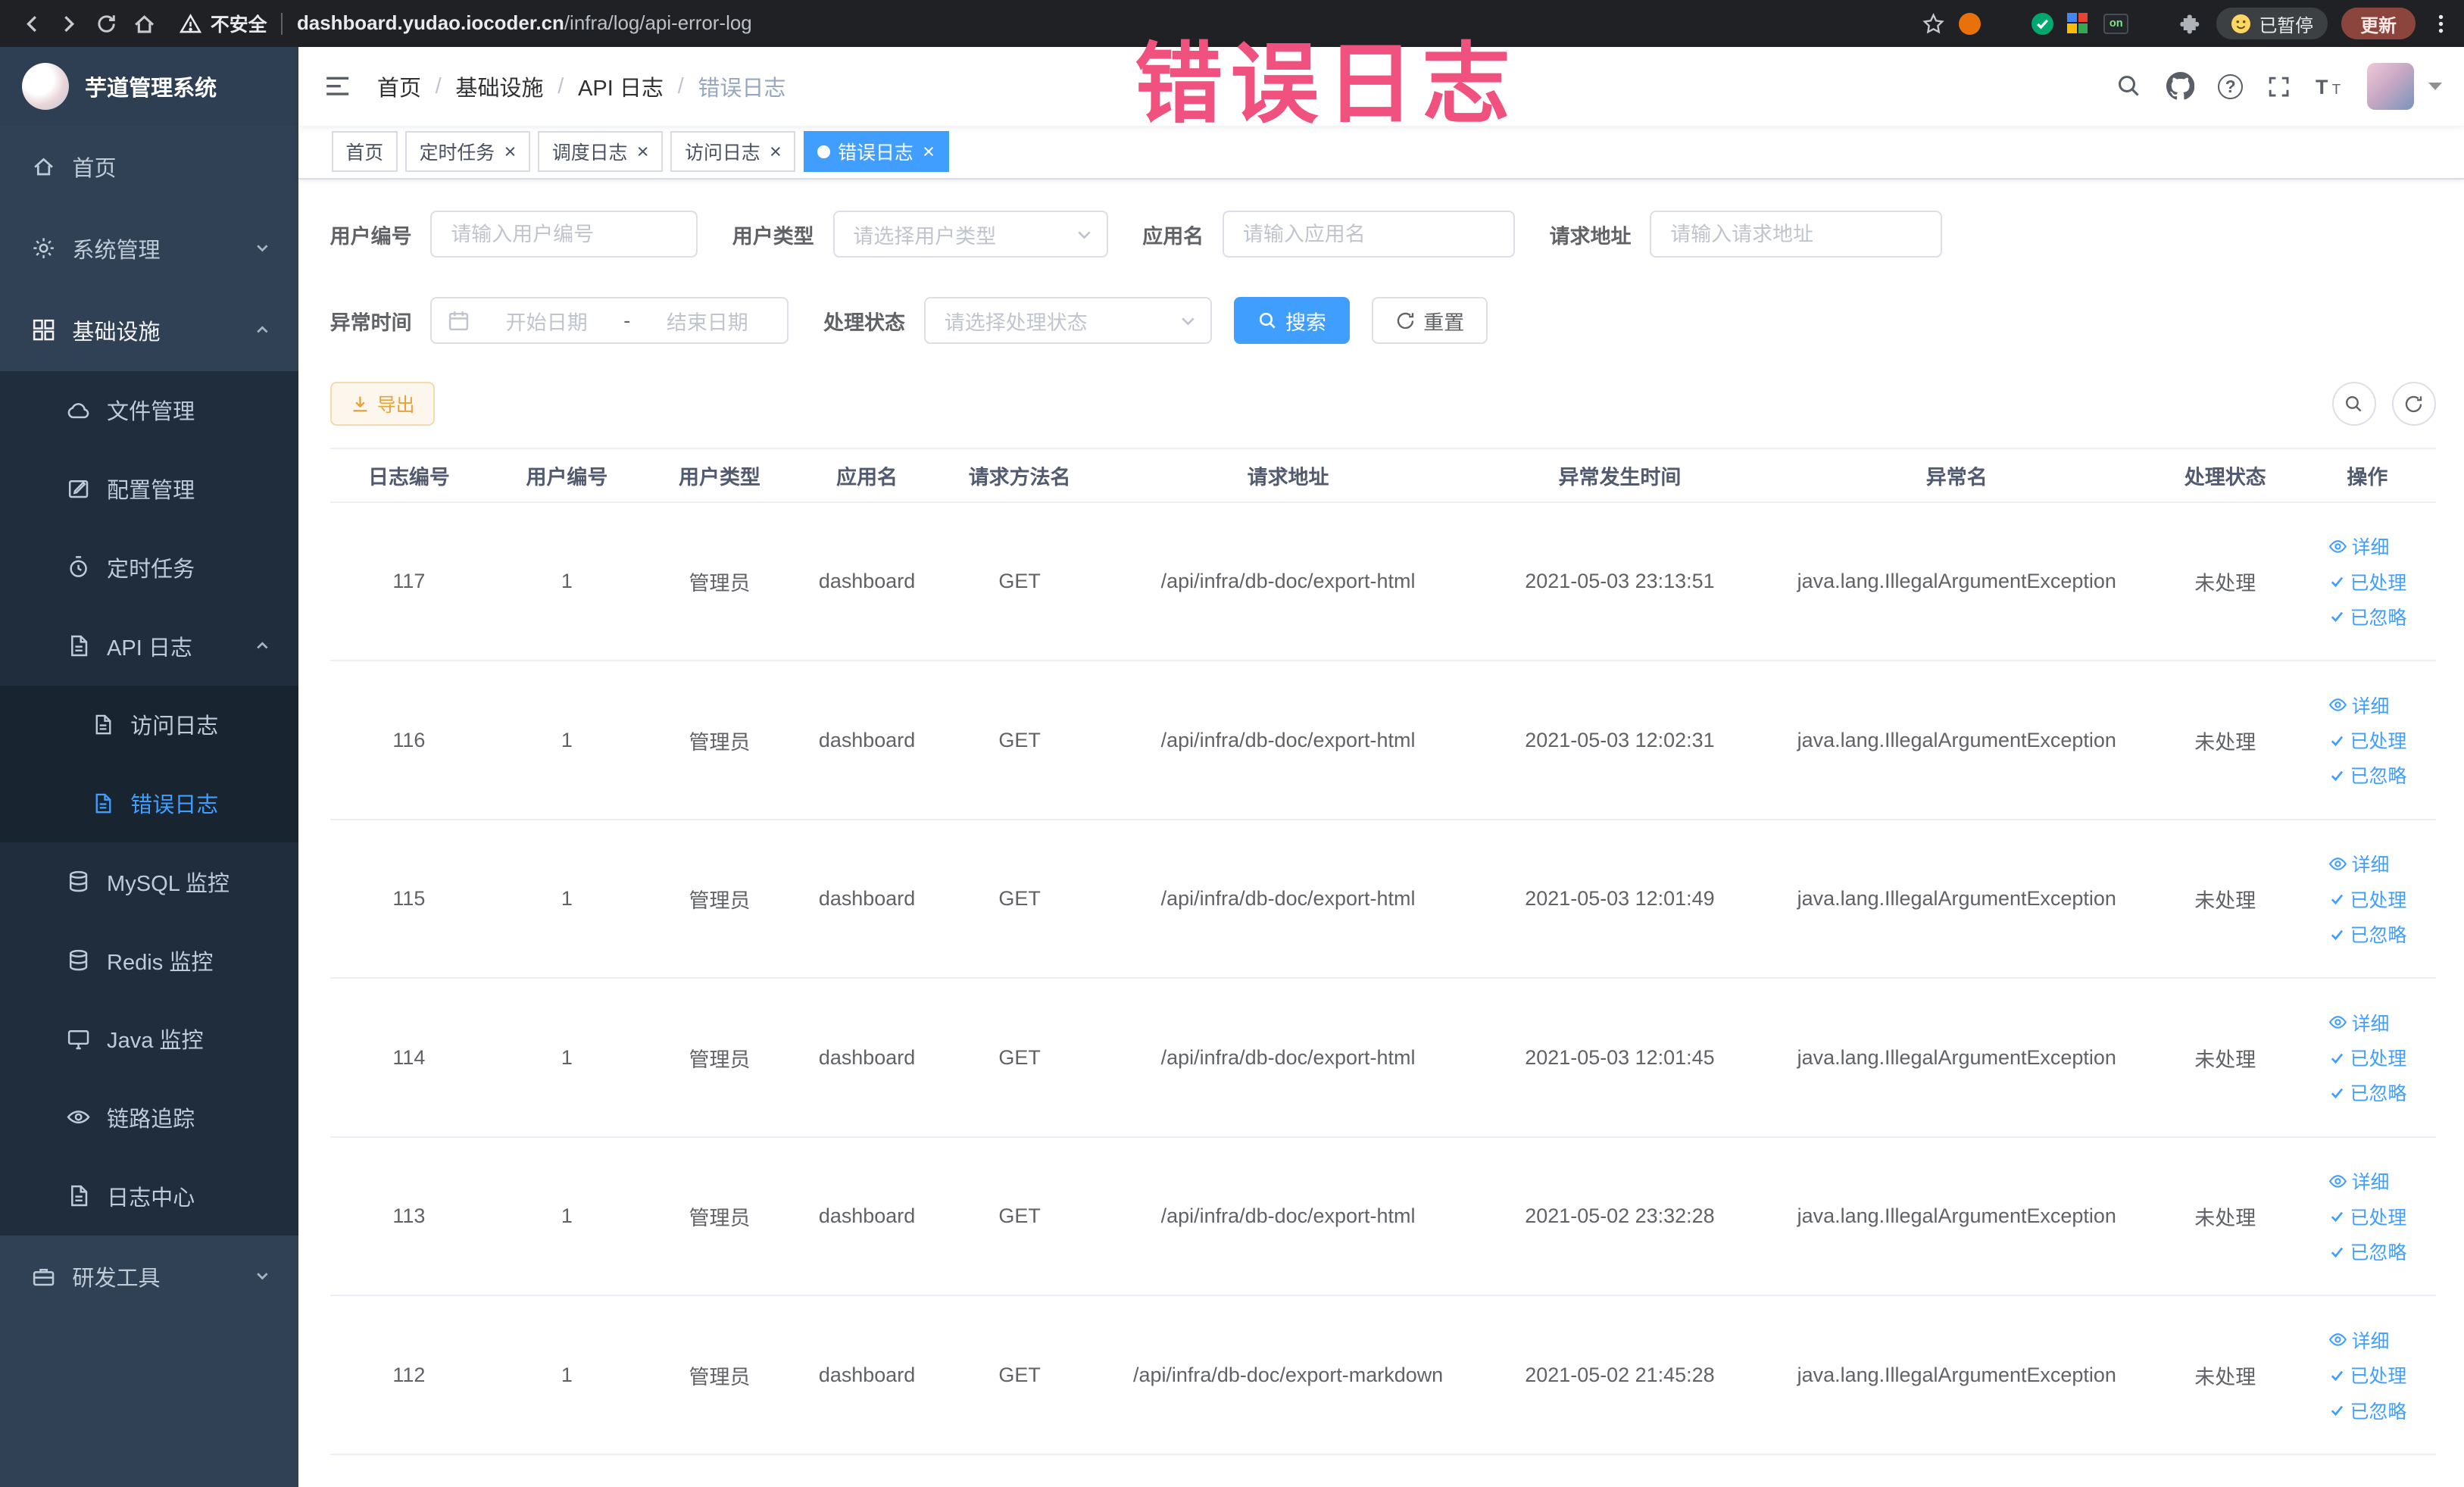 The width and height of the screenshot is (2464, 1487). I want to click on github-icon, so click(2180, 86).